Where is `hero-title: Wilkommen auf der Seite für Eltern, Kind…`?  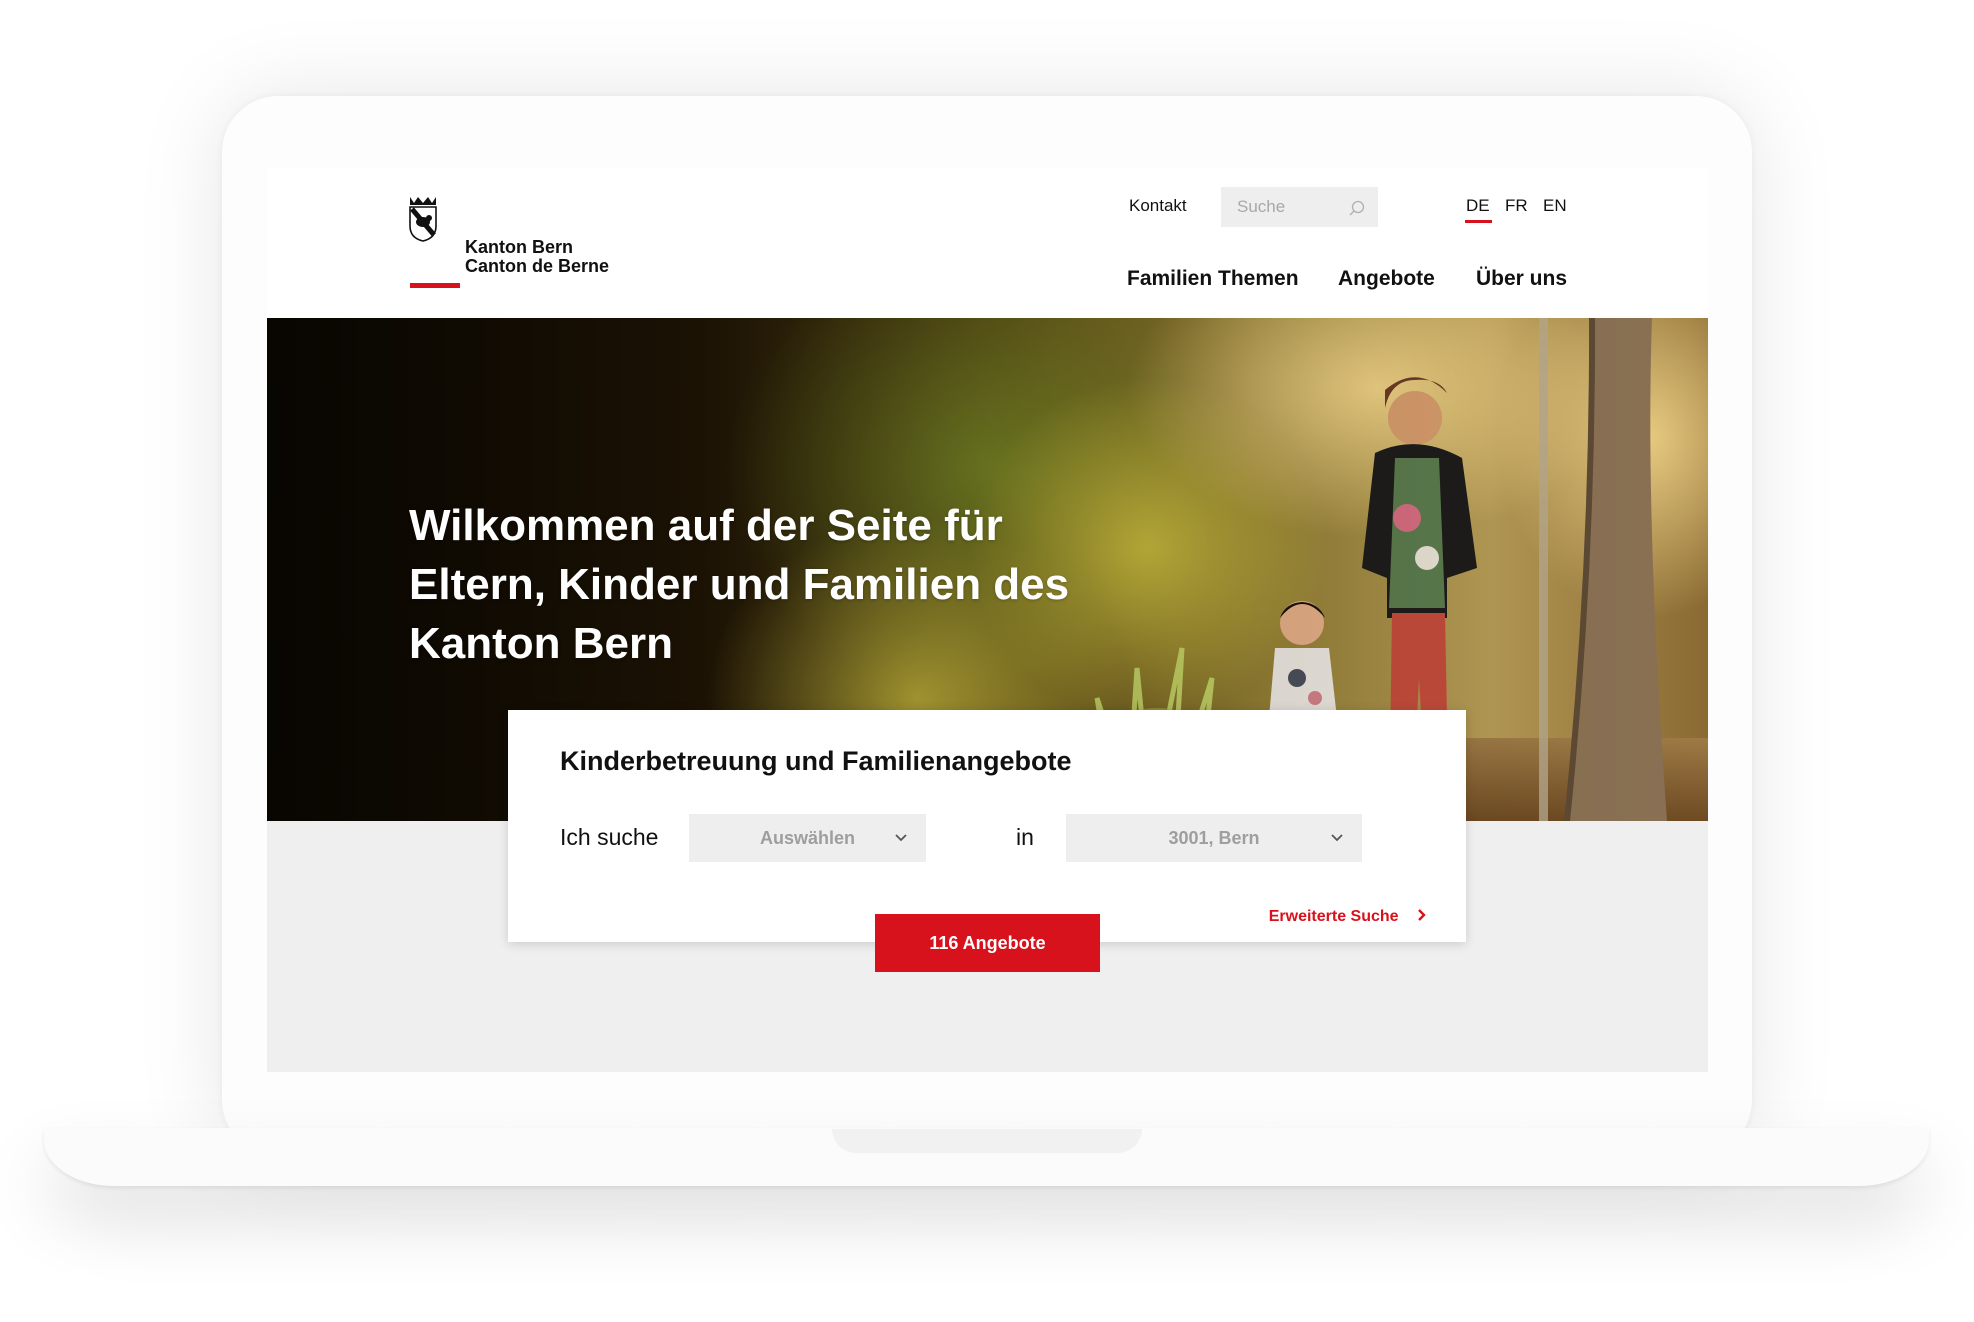 hero-title: Wilkommen auf der Seite für Eltern, Kind… is located at coordinates (739, 584).